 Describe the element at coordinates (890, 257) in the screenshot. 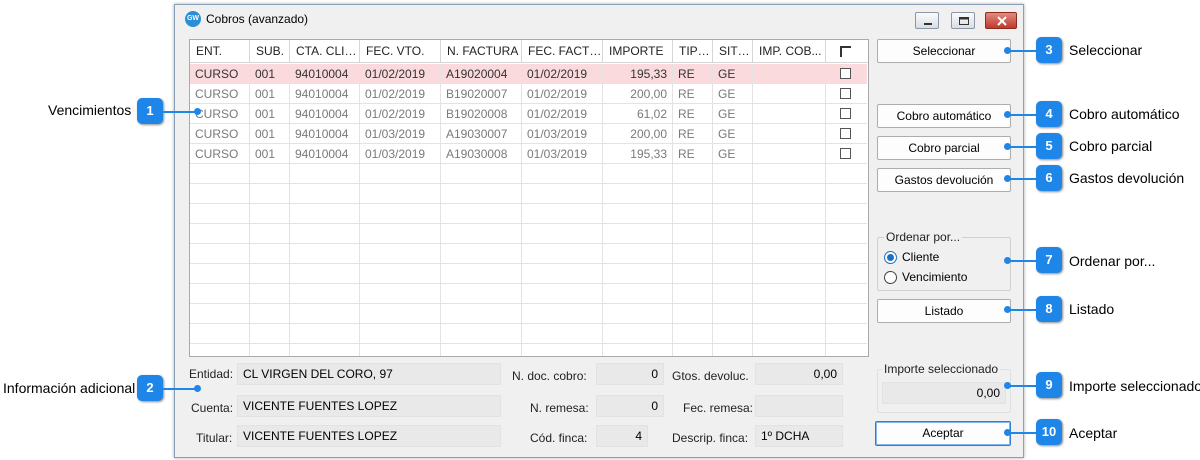

I see `radio-cliente` at that location.